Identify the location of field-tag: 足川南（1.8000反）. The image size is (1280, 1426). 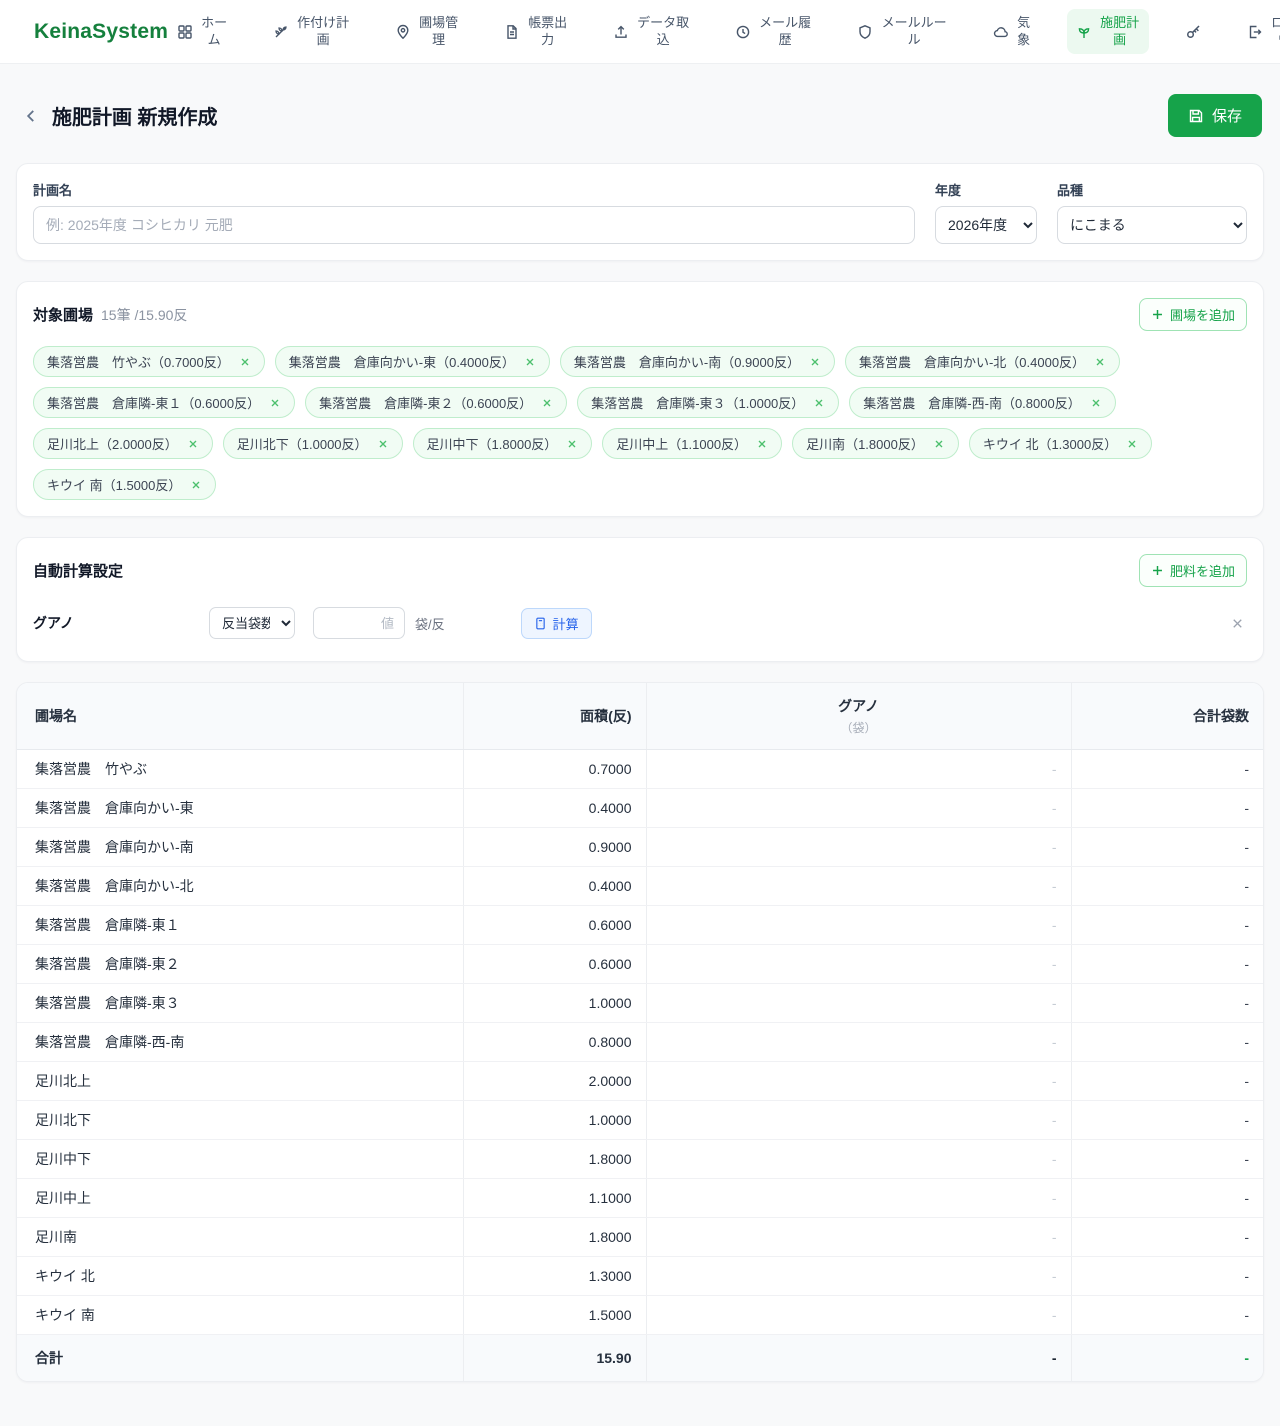
(875, 443).